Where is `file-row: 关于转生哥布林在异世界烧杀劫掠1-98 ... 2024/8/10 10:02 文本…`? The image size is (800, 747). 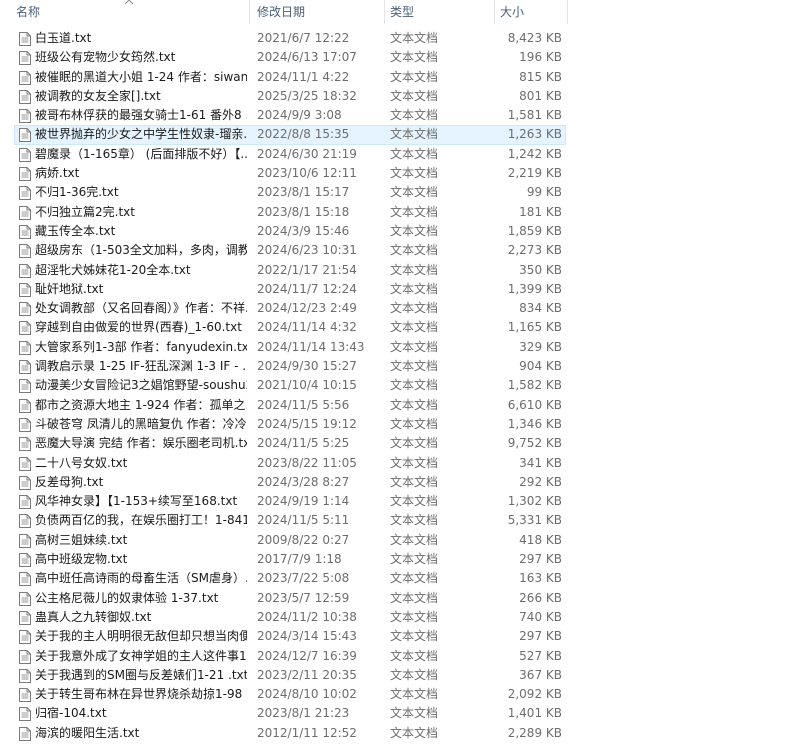
file-row: 关于转生哥布林在异世界烧杀劫掠1-98 ... 2024/8/10 10:02 文本… is located at coordinates (400, 694).